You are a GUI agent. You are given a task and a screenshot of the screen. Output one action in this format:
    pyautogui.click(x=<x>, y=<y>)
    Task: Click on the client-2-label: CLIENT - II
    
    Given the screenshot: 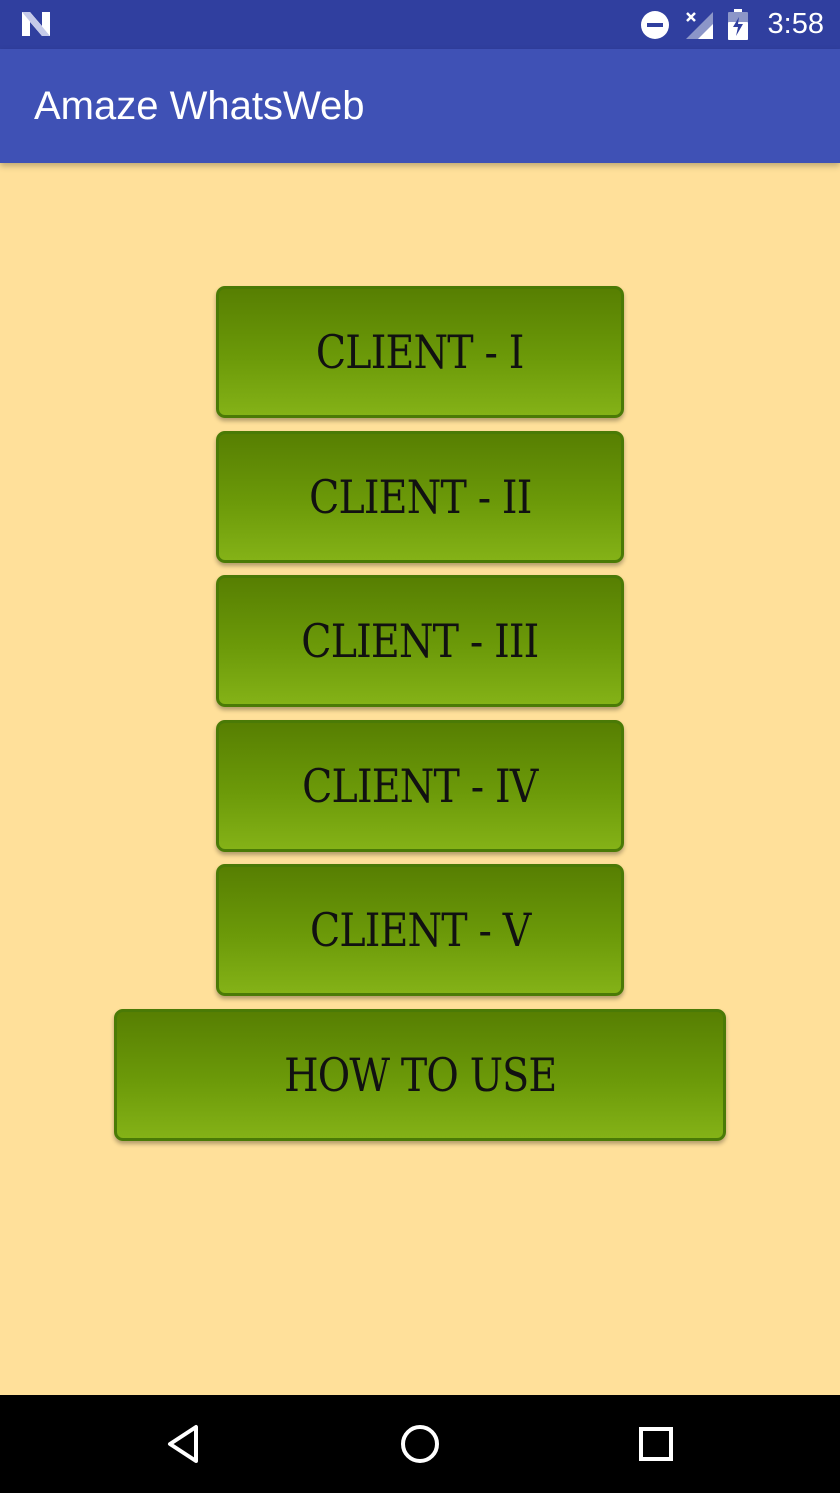 What is the action you would take?
    pyautogui.click(x=420, y=497)
    